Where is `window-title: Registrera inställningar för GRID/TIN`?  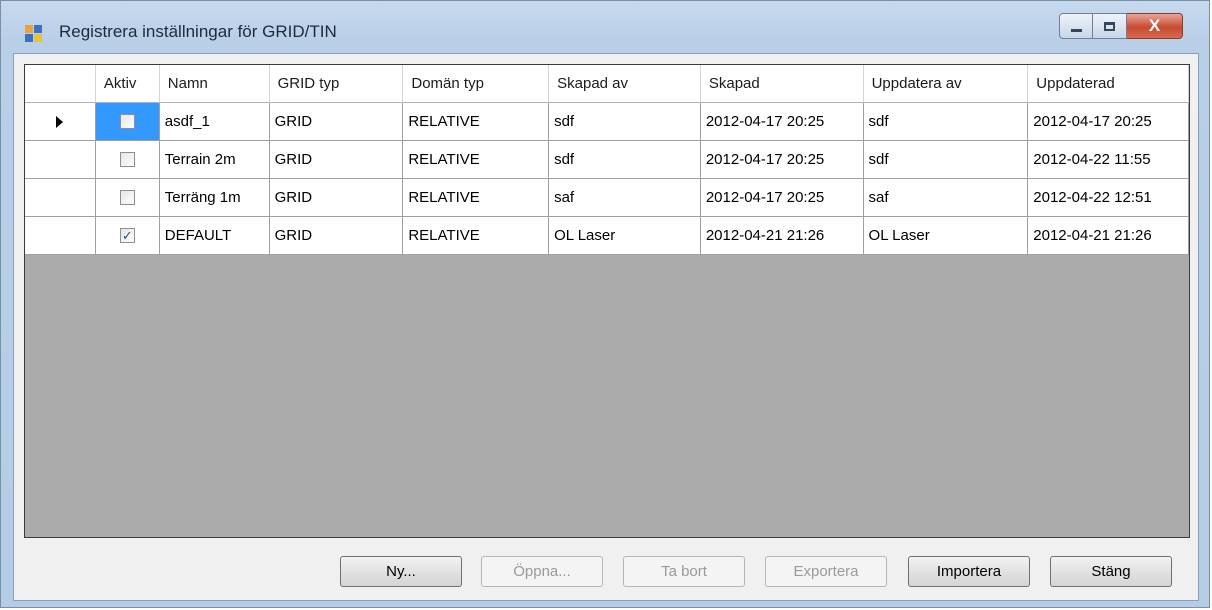 window-title: Registrera inställningar för GRID/TIN is located at coordinates (198, 31).